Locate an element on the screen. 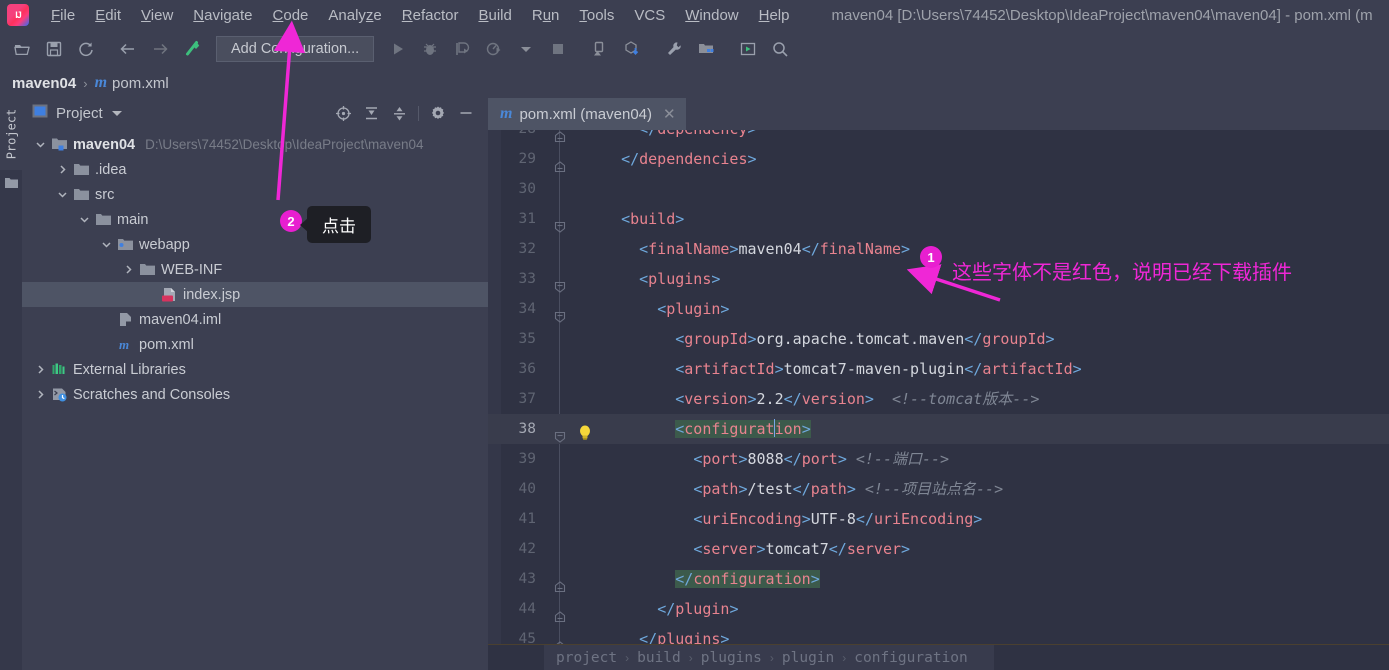  code-line-30: 30 is located at coordinates (938, 189).